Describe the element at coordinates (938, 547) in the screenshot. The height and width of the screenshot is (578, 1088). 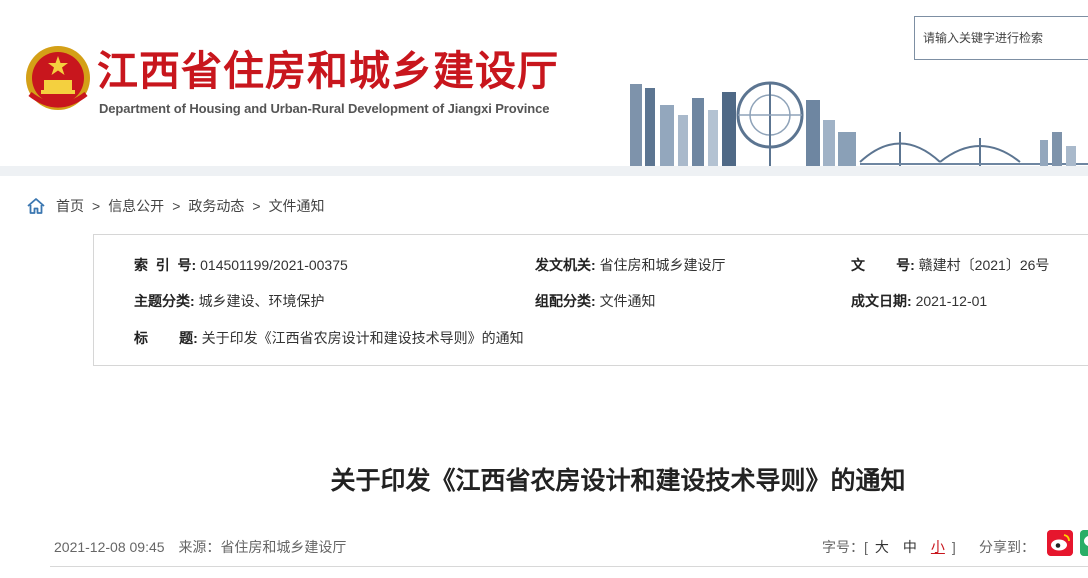
I see `font-size-small-button: 小` at that location.